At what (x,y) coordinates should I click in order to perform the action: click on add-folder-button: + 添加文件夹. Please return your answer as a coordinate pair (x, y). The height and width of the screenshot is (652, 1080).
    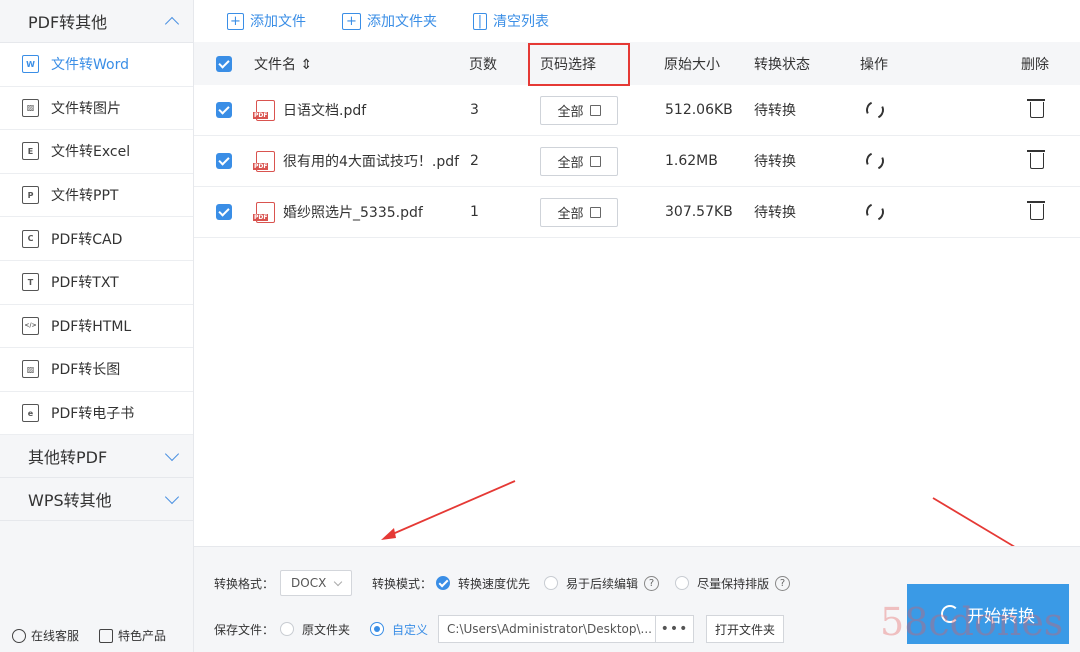
    Looking at the image, I should click on (389, 21).